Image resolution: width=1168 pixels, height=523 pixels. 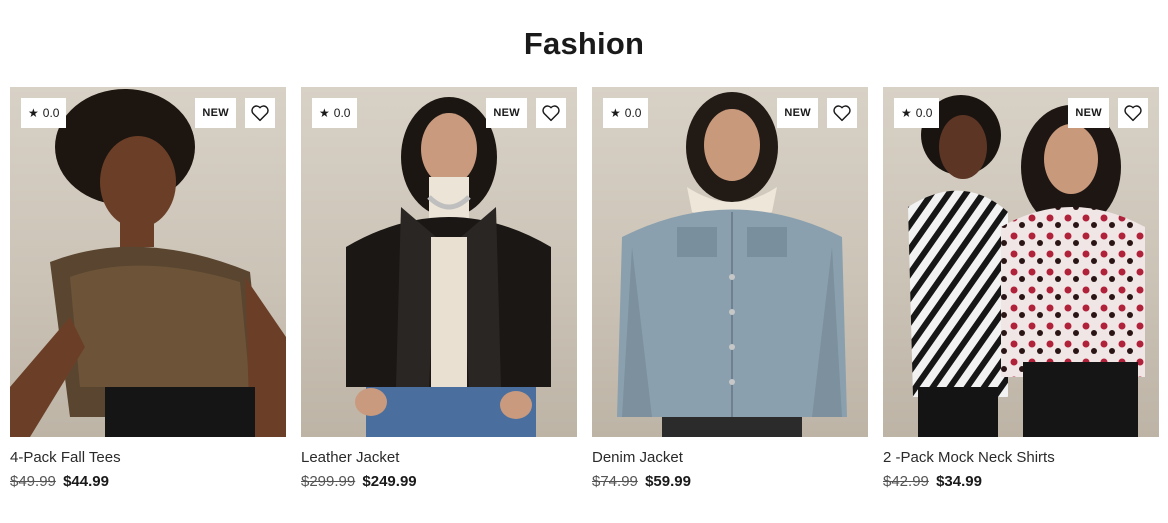 What do you see at coordinates (1021, 457) in the screenshot?
I see `product-name: 2 -Pack Mock Neck Shirts` at bounding box center [1021, 457].